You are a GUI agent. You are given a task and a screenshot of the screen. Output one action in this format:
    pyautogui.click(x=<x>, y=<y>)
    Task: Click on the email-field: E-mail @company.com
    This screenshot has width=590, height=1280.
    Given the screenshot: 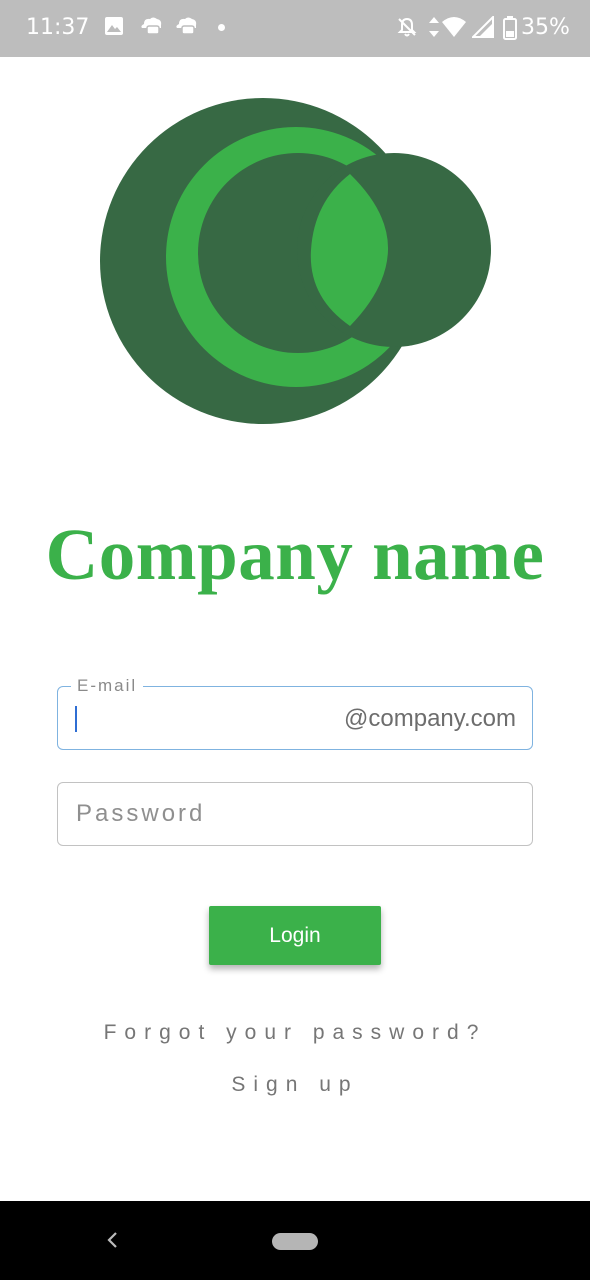 What is the action you would take?
    pyautogui.click(x=295, y=713)
    